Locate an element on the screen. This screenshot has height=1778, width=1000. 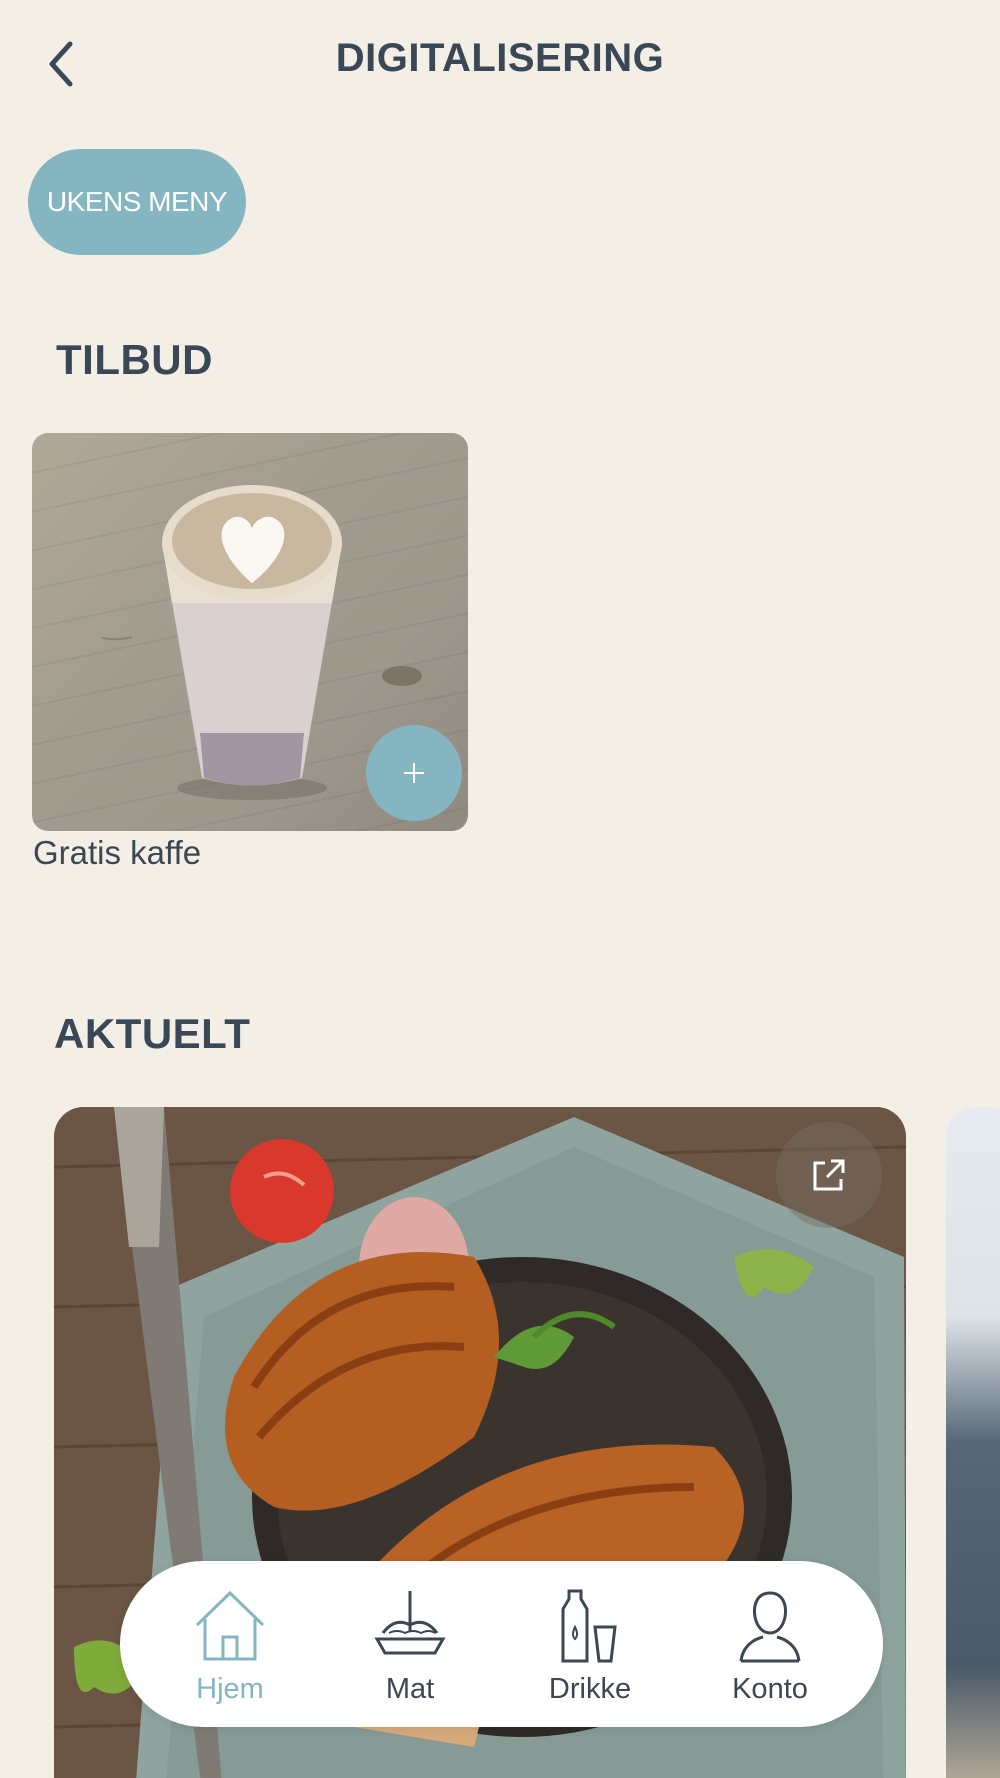
tab-konto: Konto is located at coordinates (770, 1644).